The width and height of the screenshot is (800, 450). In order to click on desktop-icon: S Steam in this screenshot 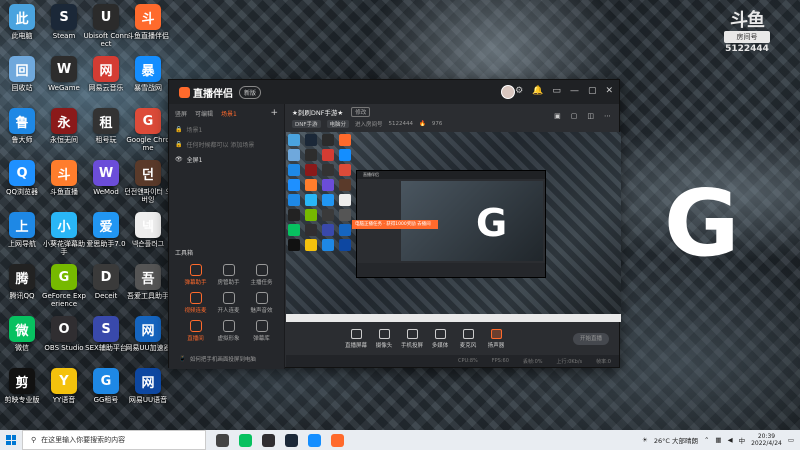, I will do `click(64, 22)`.